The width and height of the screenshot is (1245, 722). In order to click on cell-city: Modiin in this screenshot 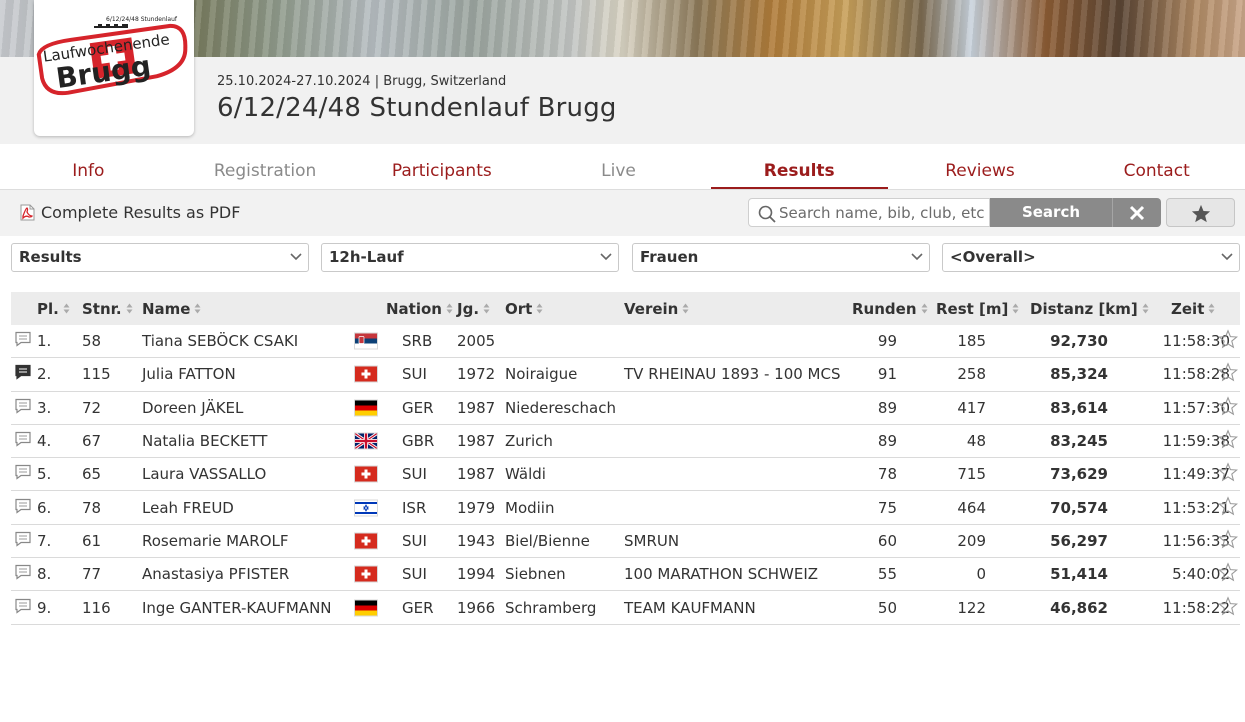, I will do `click(530, 507)`.